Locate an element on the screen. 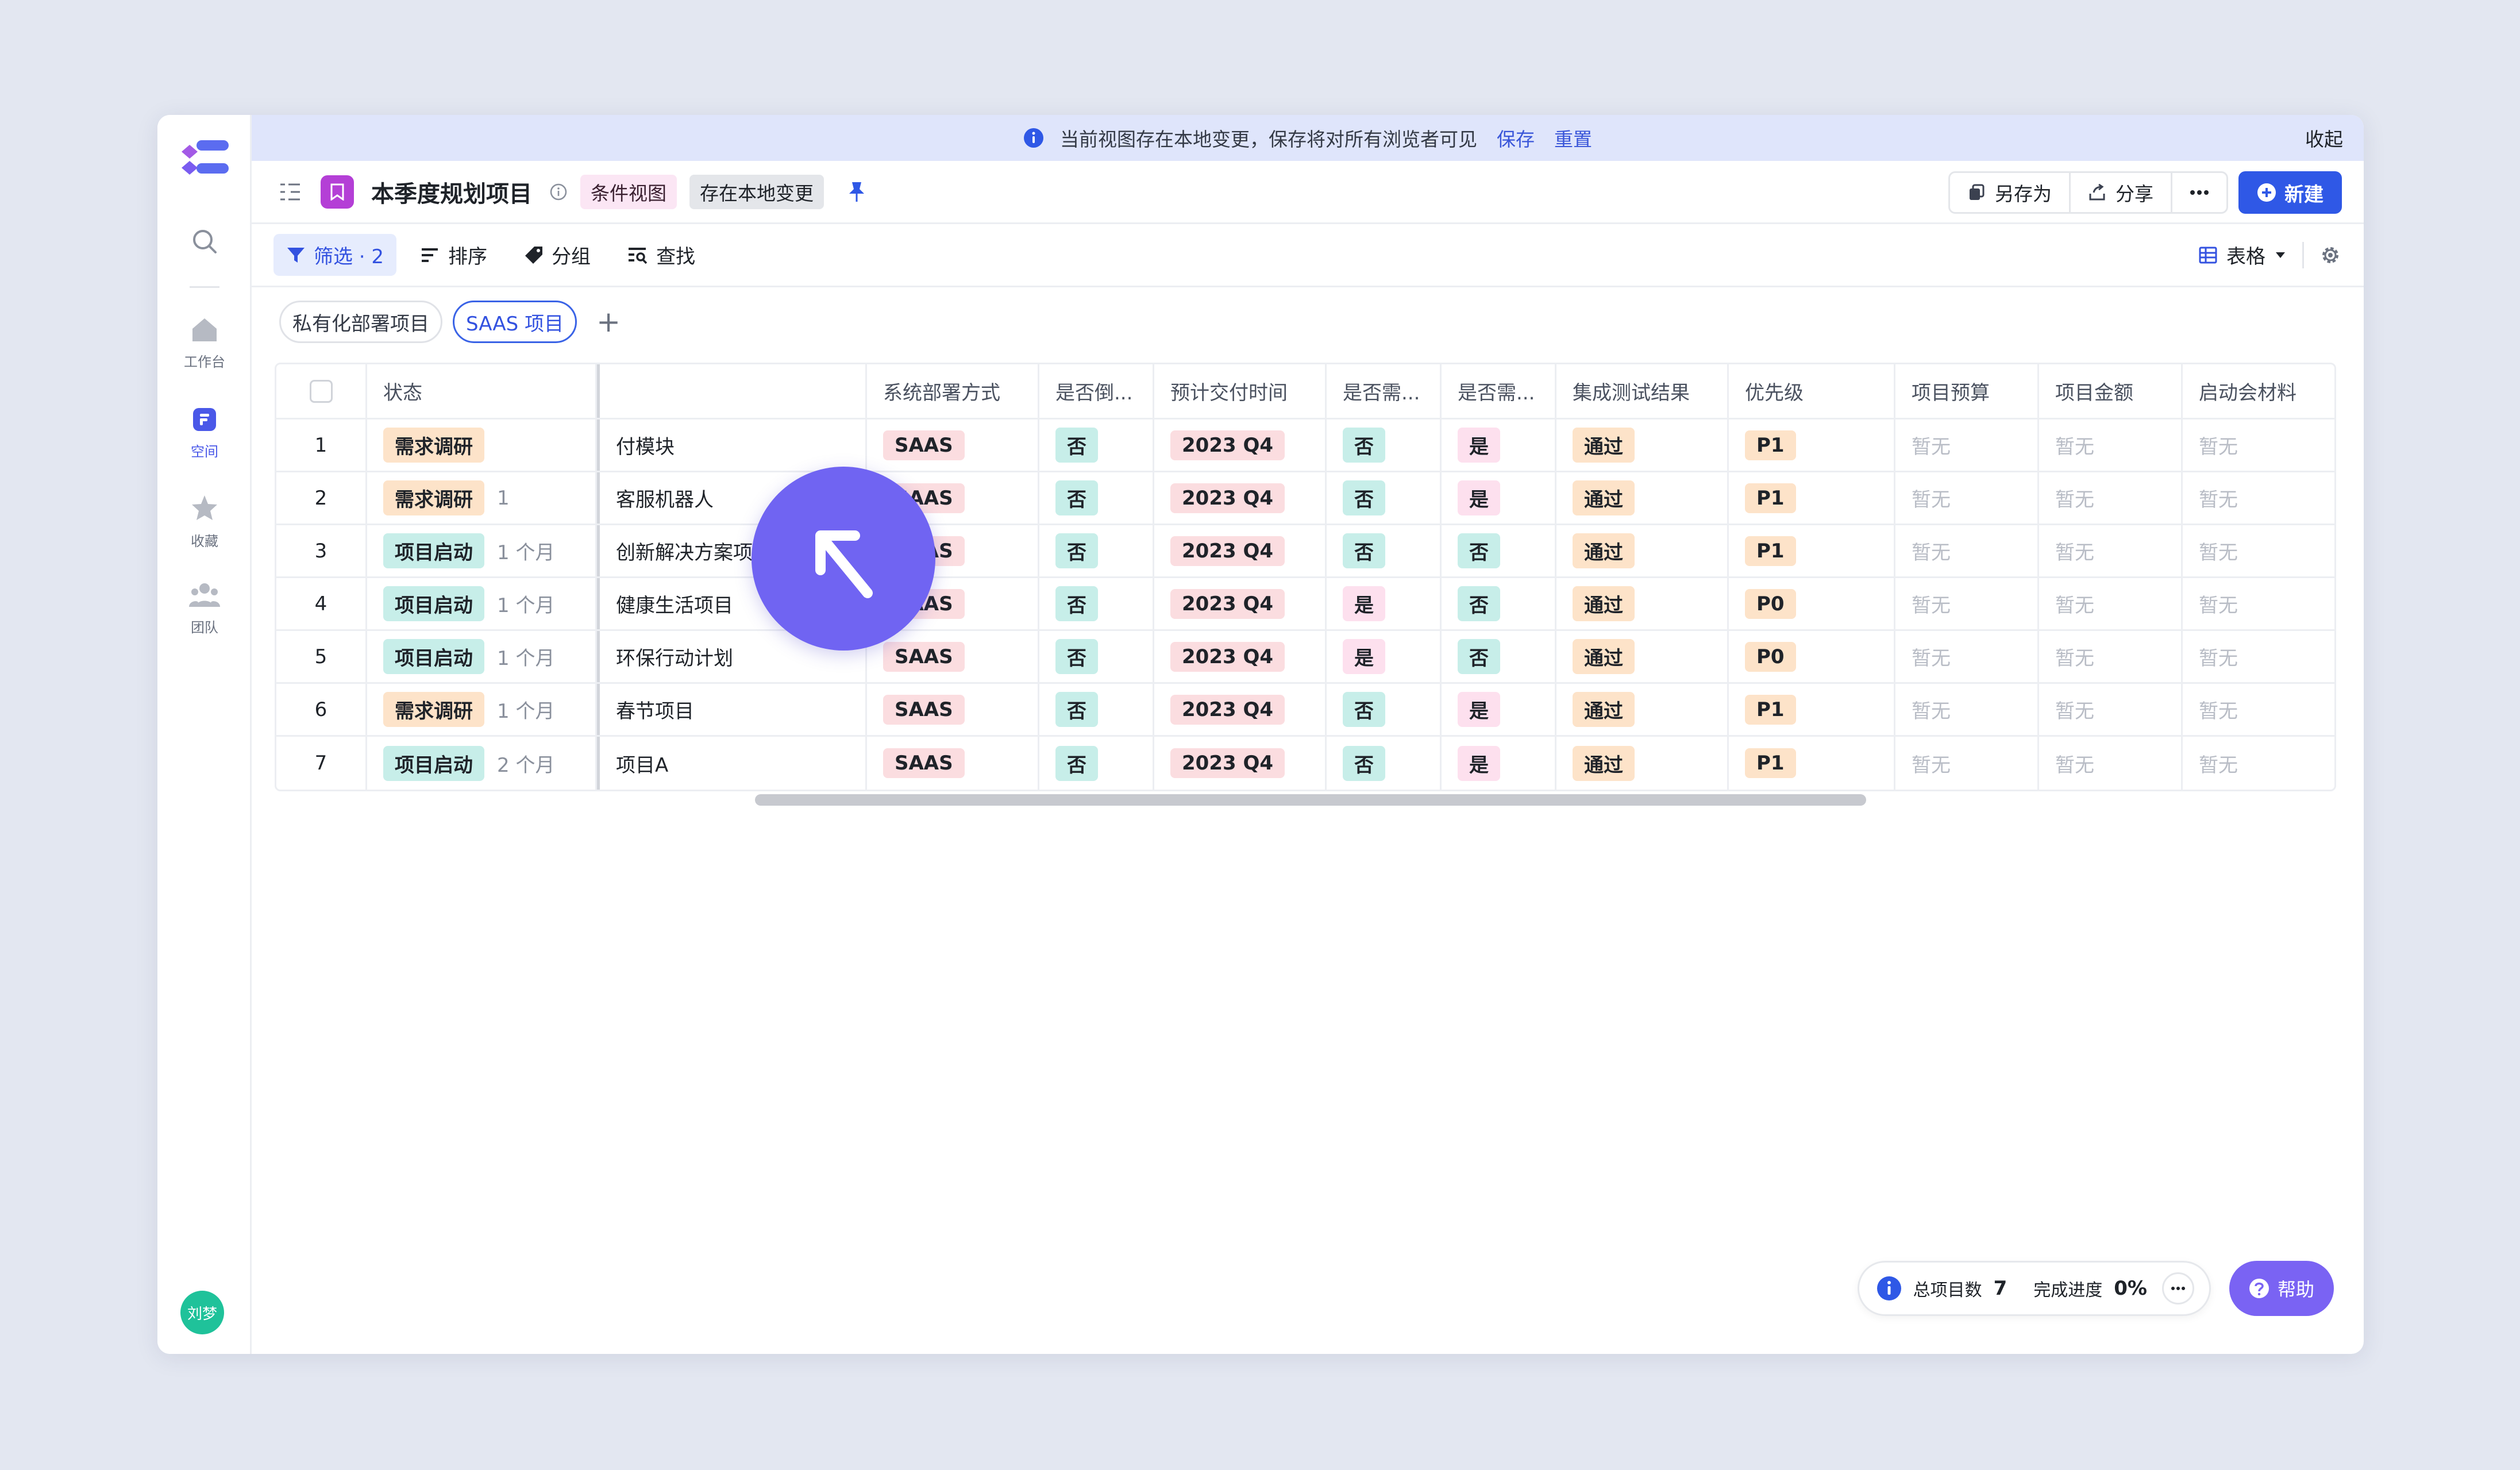 The width and height of the screenshot is (2520, 1470). stats-more-button is located at coordinates (2178, 1288).